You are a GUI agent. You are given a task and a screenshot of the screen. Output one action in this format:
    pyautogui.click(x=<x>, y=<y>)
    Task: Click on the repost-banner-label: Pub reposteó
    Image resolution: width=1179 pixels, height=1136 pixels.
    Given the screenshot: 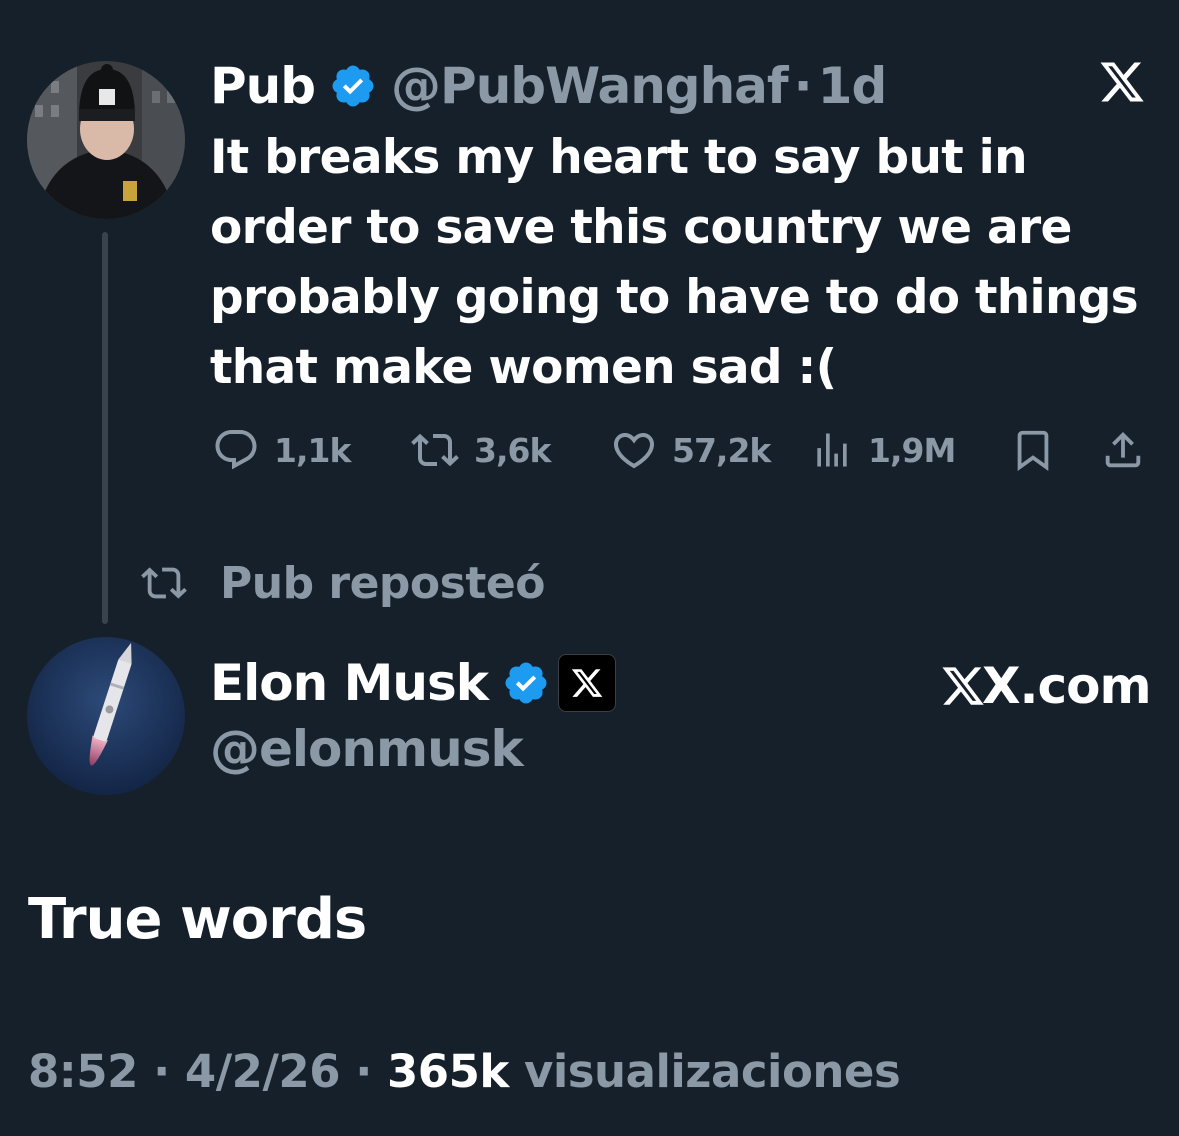 What is the action you would take?
    pyautogui.click(x=382, y=583)
    